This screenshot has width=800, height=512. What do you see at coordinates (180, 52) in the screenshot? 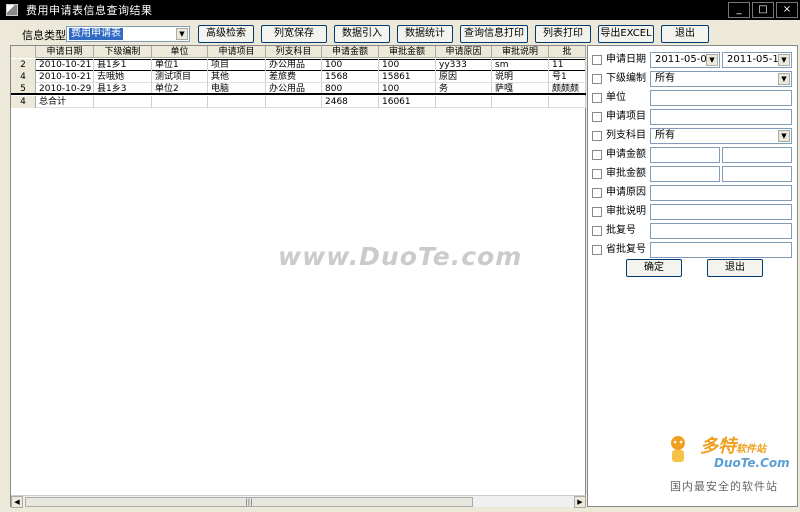
I see `column-header: 单位` at bounding box center [180, 52].